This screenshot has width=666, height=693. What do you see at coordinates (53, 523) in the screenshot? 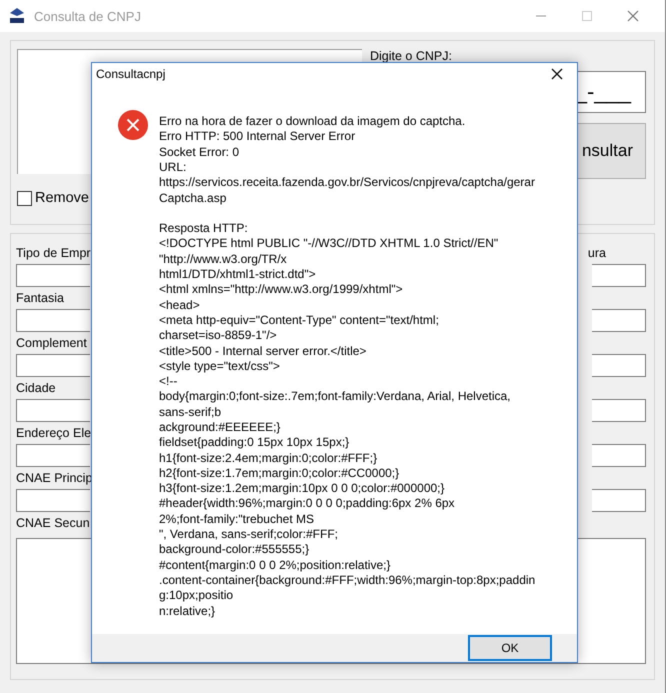
I see `field-label: CNAE Secun` at bounding box center [53, 523].